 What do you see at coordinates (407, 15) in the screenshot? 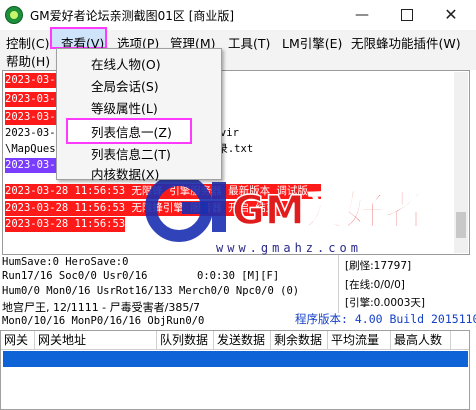
I see `maximize-button` at bounding box center [407, 15].